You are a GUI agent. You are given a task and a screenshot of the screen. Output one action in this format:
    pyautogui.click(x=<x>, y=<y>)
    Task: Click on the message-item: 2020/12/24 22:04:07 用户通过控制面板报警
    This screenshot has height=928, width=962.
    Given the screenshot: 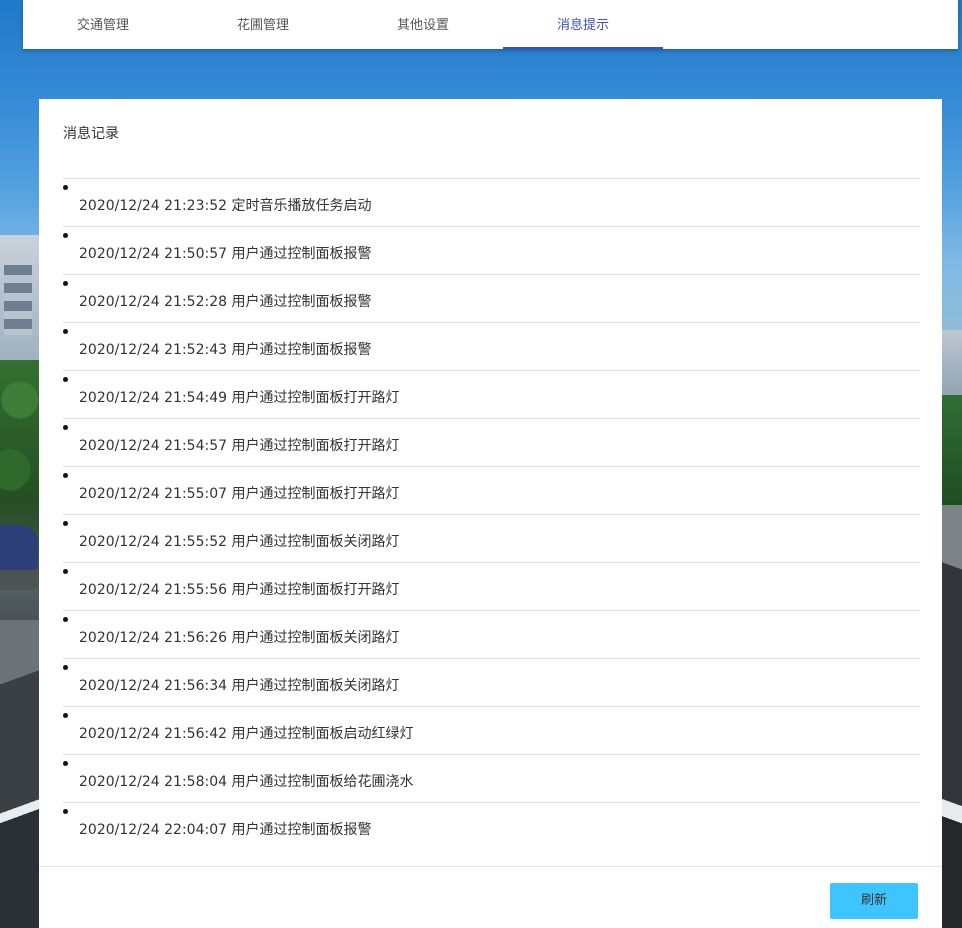 What is the action you would take?
    pyautogui.click(x=491, y=826)
    